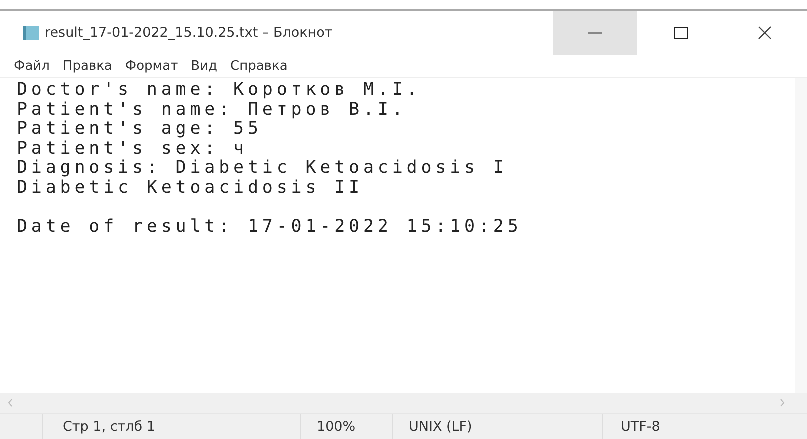 The height and width of the screenshot is (439, 807). Describe the element at coordinates (87, 66) in the screenshot. I see `menu-item: Правка` at that location.